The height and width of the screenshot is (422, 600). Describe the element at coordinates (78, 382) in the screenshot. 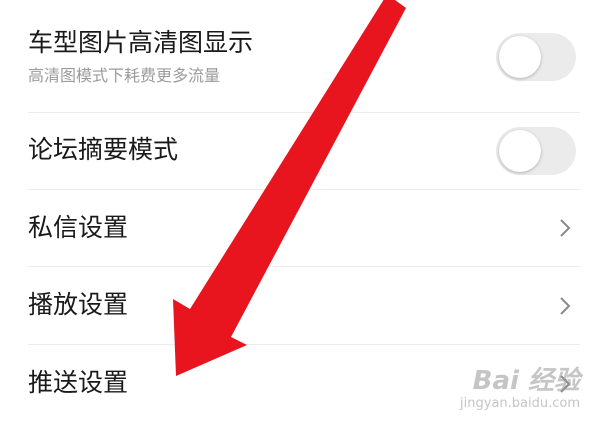

I see `setting-push-title: 推送设置` at that location.